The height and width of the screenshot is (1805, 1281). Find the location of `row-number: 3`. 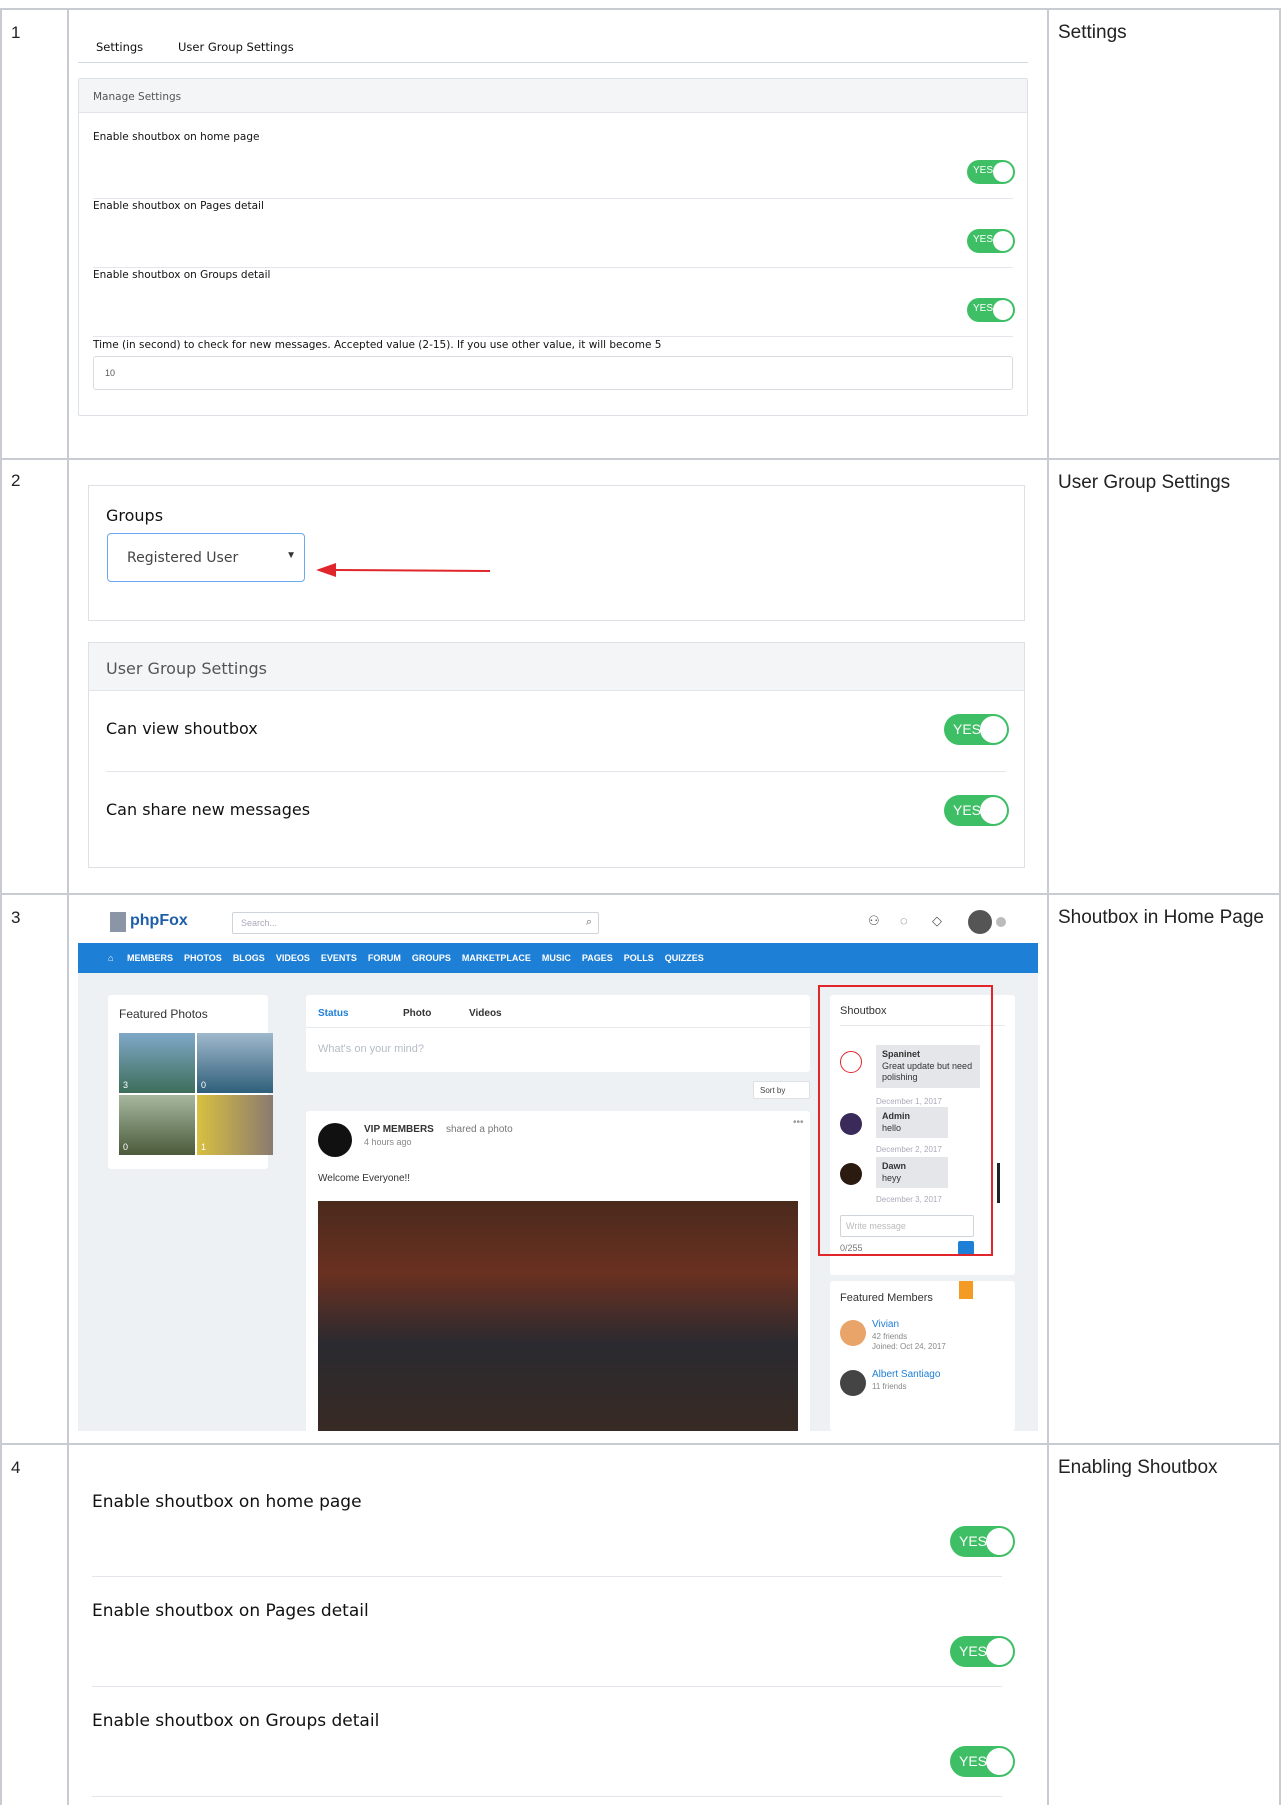

row-number: 3 is located at coordinates (16, 917).